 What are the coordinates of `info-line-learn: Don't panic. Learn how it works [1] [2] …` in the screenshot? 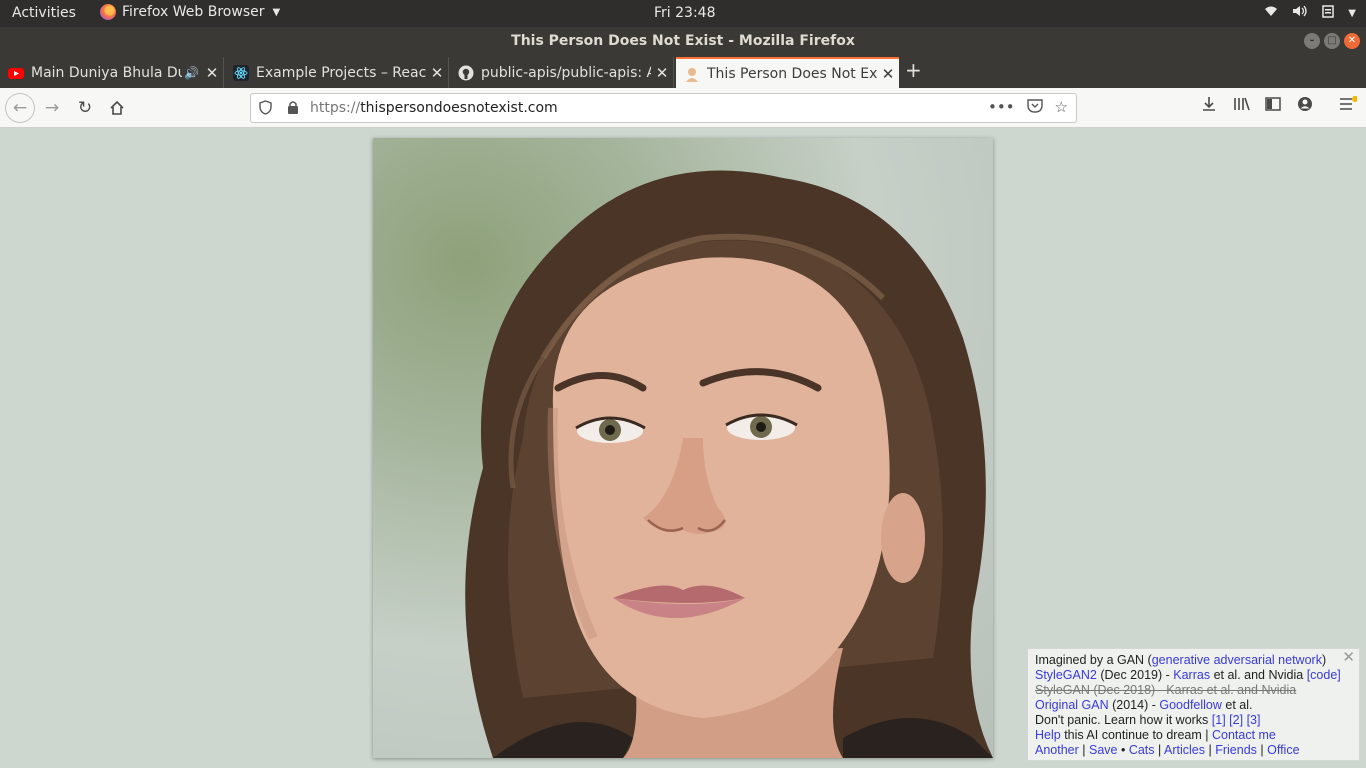 It's located at (1193, 720).